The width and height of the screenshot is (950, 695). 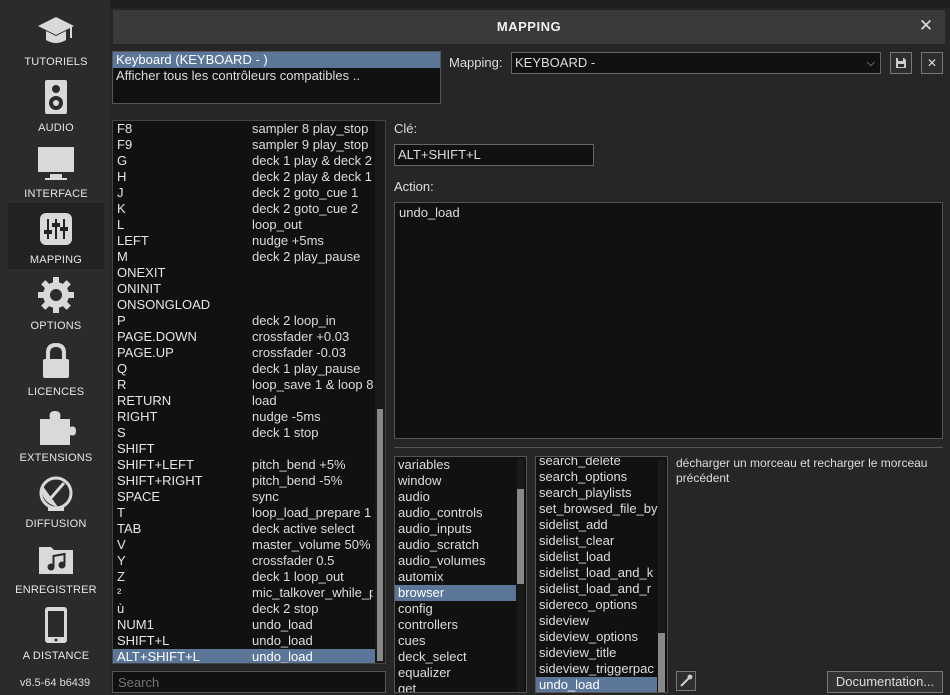 What do you see at coordinates (249, 193) in the screenshot?
I see `key-row: Jdeck 2 goto_cue 1` at bounding box center [249, 193].